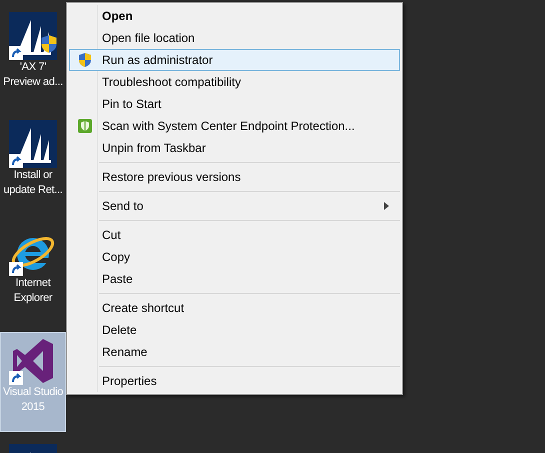  Describe the element at coordinates (234, 330) in the screenshot. I see `menu-item: Delete` at that location.